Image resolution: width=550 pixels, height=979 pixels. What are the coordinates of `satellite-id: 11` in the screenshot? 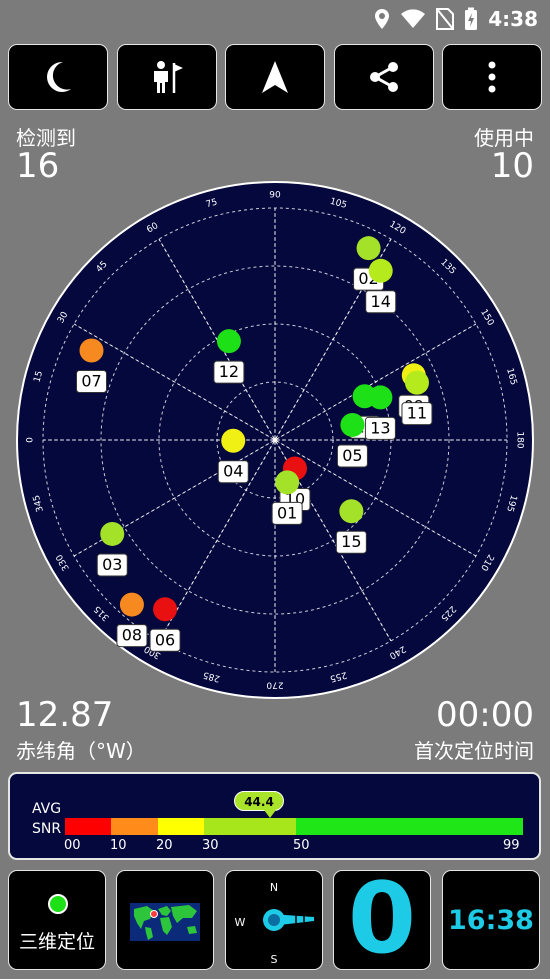 It's located at (417, 413).